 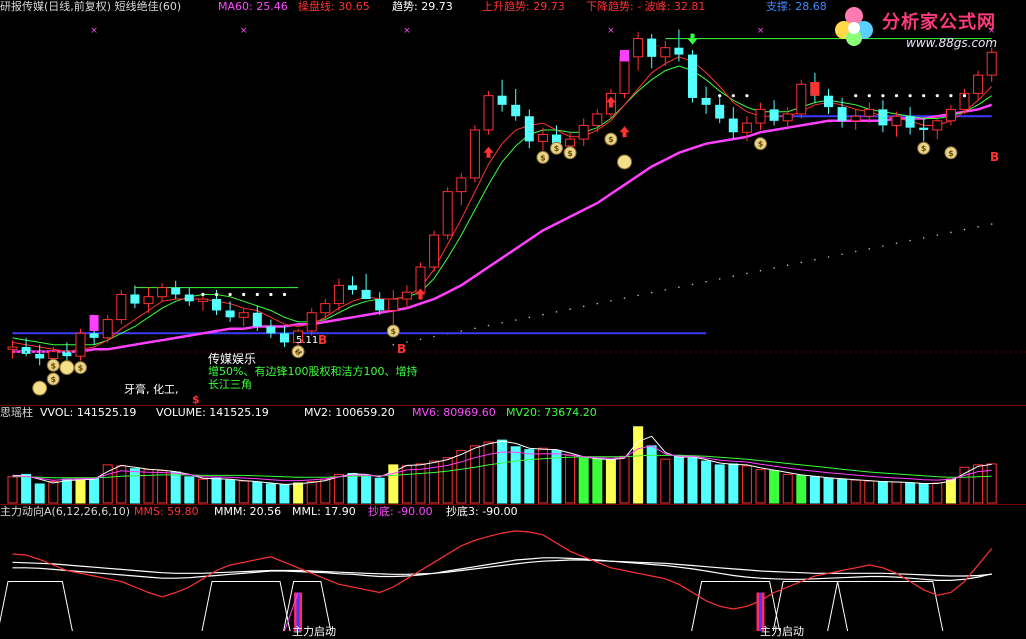 I want to click on concept-note: 牙膏, 化工,, so click(x=151, y=389).